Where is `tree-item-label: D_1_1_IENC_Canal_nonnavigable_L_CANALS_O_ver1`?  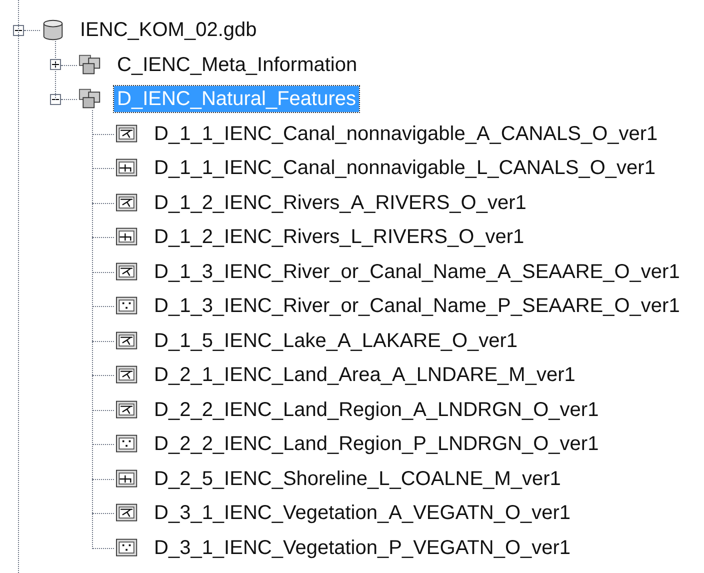
tree-item-label: D_1_1_IENC_Canal_nonnavigable_L_CANALS_O_ver1 is located at coordinates (404, 168).